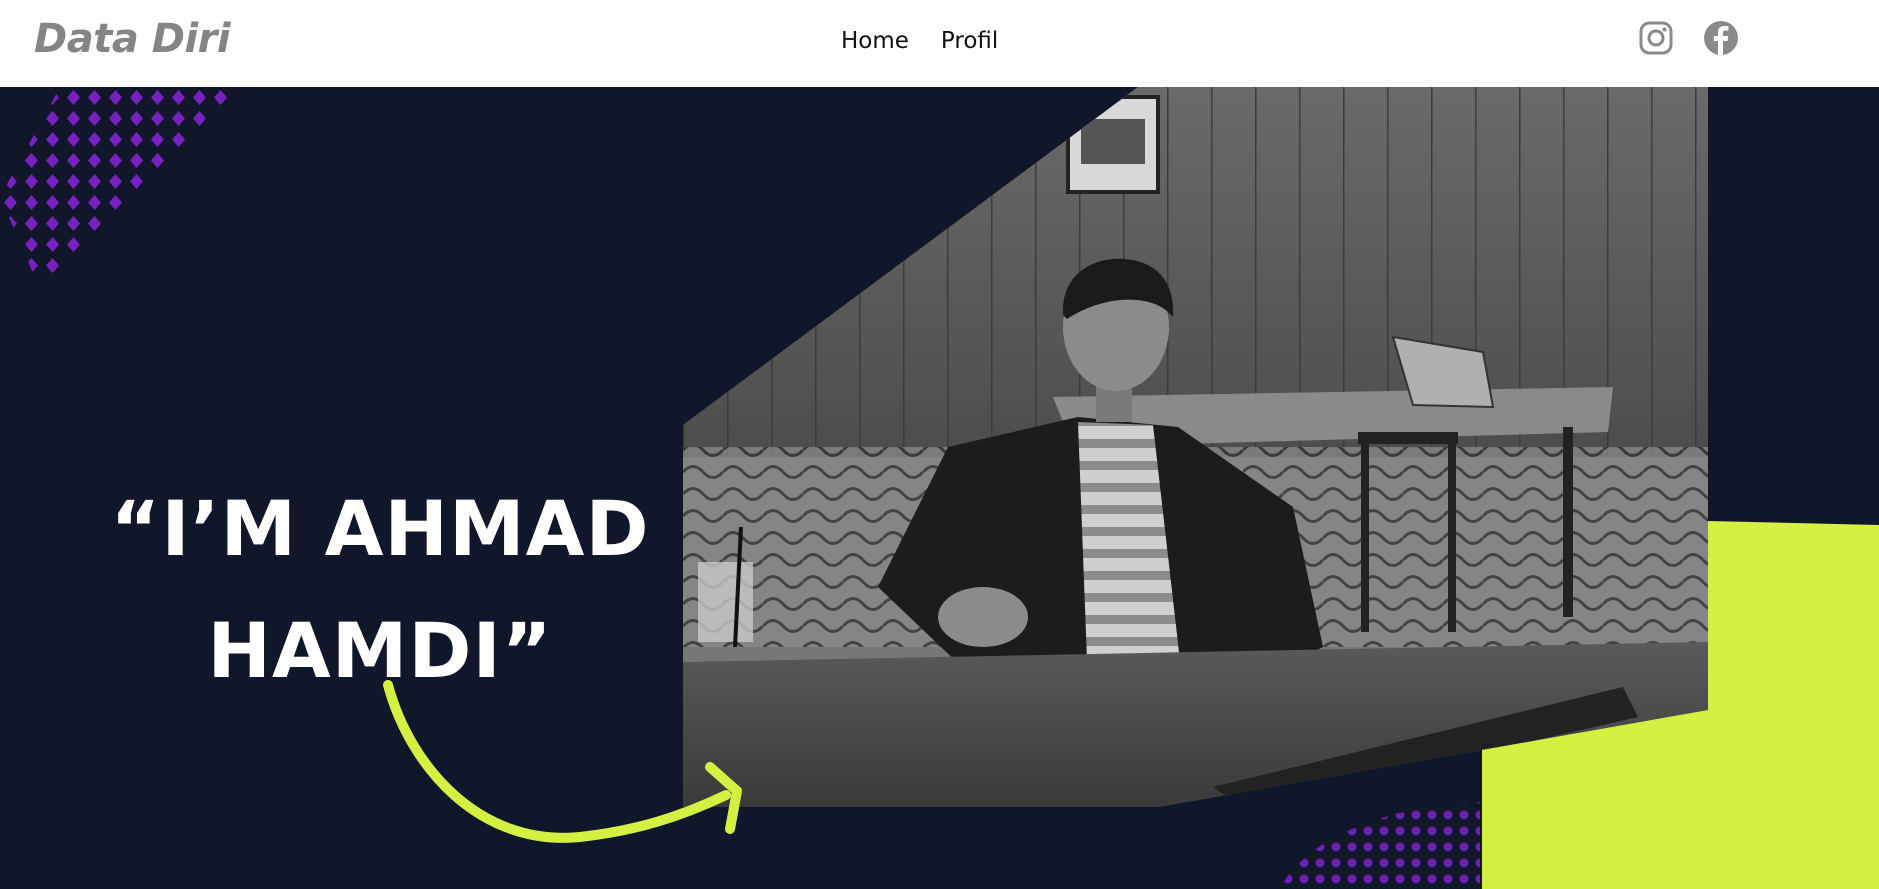  What do you see at coordinates (875, 41) in the screenshot?
I see `nav-link-home: Home` at bounding box center [875, 41].